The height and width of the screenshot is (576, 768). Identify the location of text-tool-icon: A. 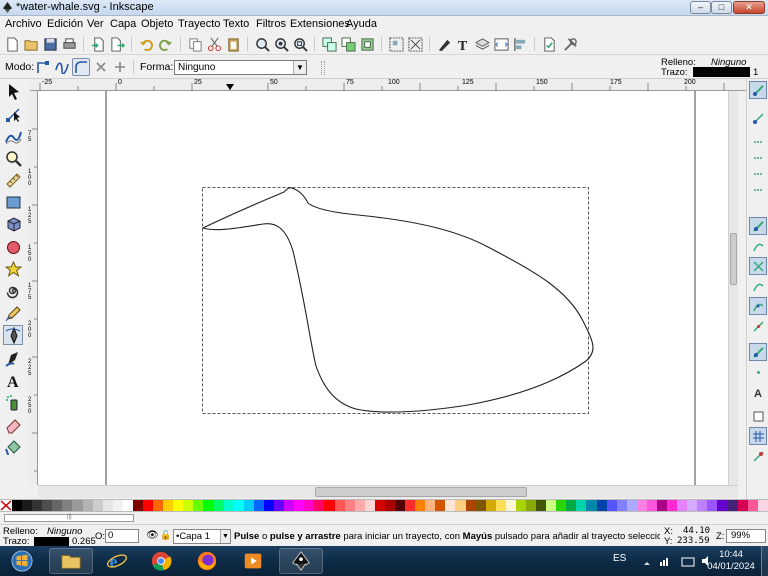
(13, 380).